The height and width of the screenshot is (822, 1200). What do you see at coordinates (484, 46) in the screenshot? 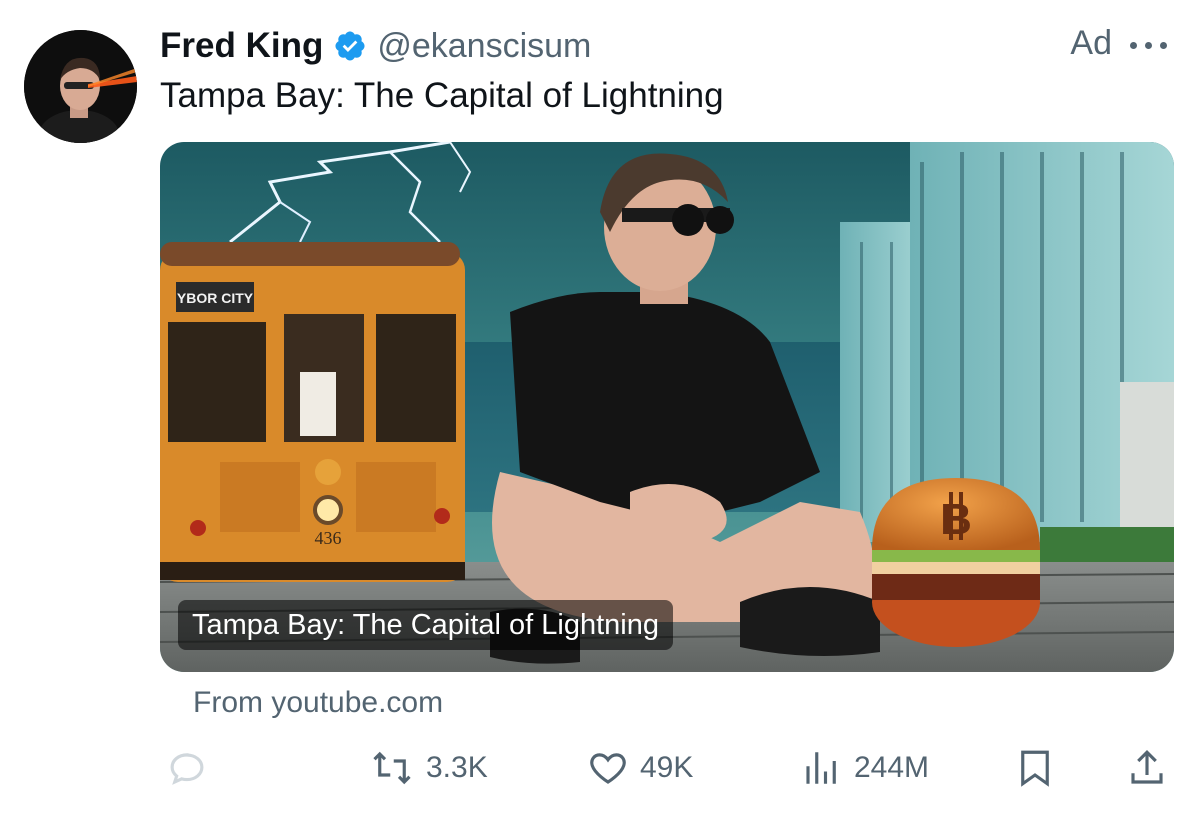
I see `author-handle: @ekanscisum` at bounding box center [484, 46].